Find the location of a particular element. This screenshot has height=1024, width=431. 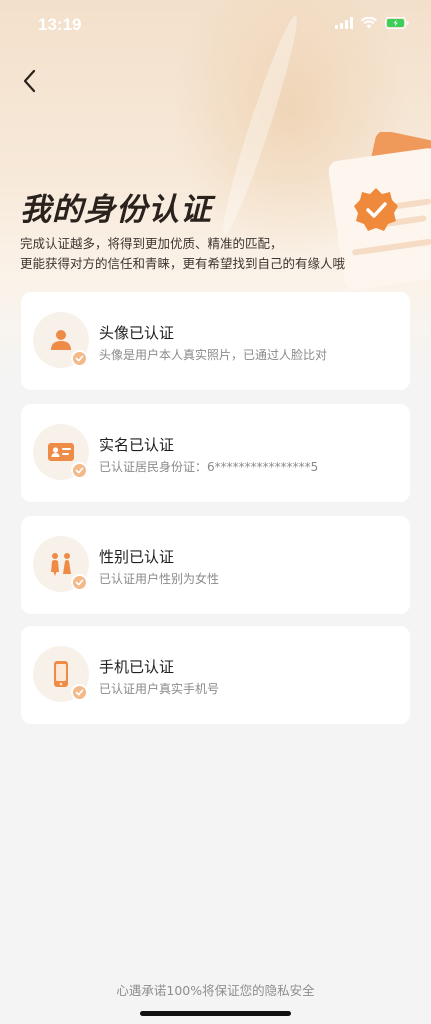

avatar-badge is located at coordinates (61, 340).